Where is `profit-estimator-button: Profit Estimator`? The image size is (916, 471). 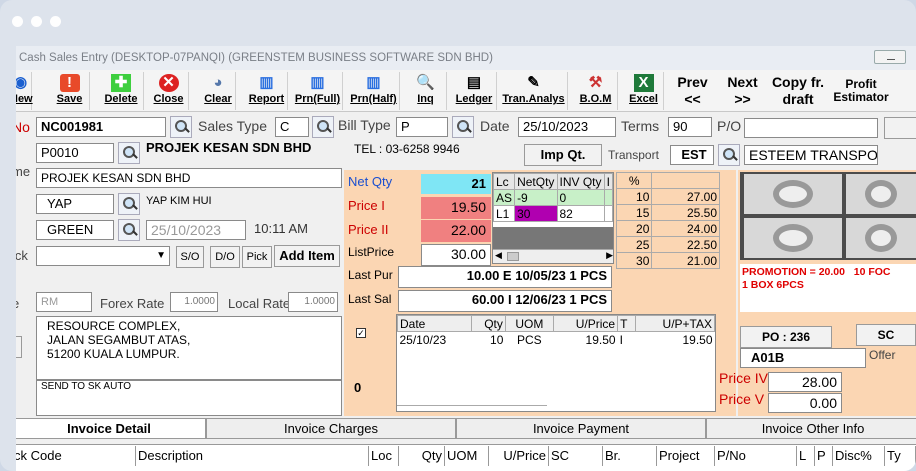
profit-estimator-button: Profit Estimator is located at coordinates (861, 91).